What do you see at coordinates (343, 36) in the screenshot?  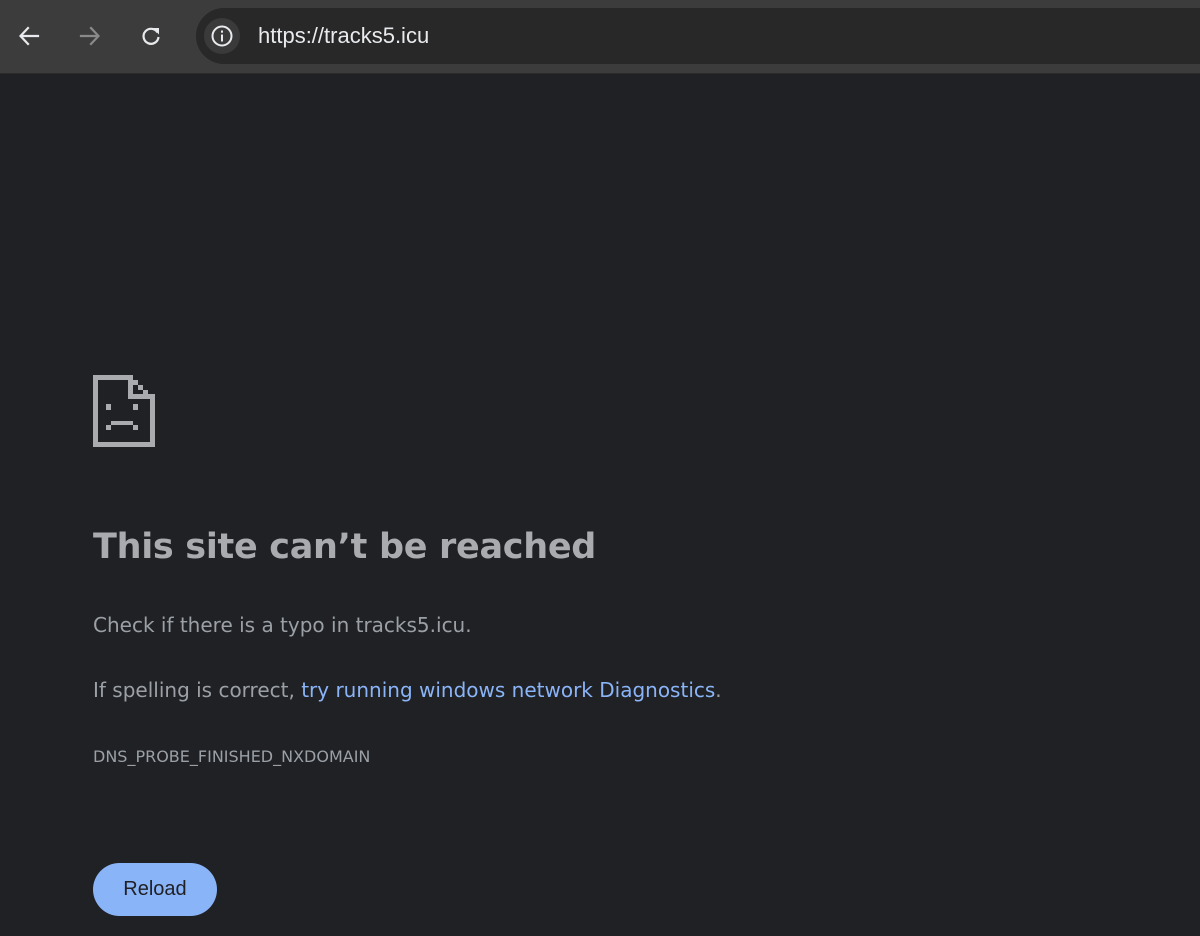 I see `url-text: https://tracks5.icu` at bounding box center [343, 36].